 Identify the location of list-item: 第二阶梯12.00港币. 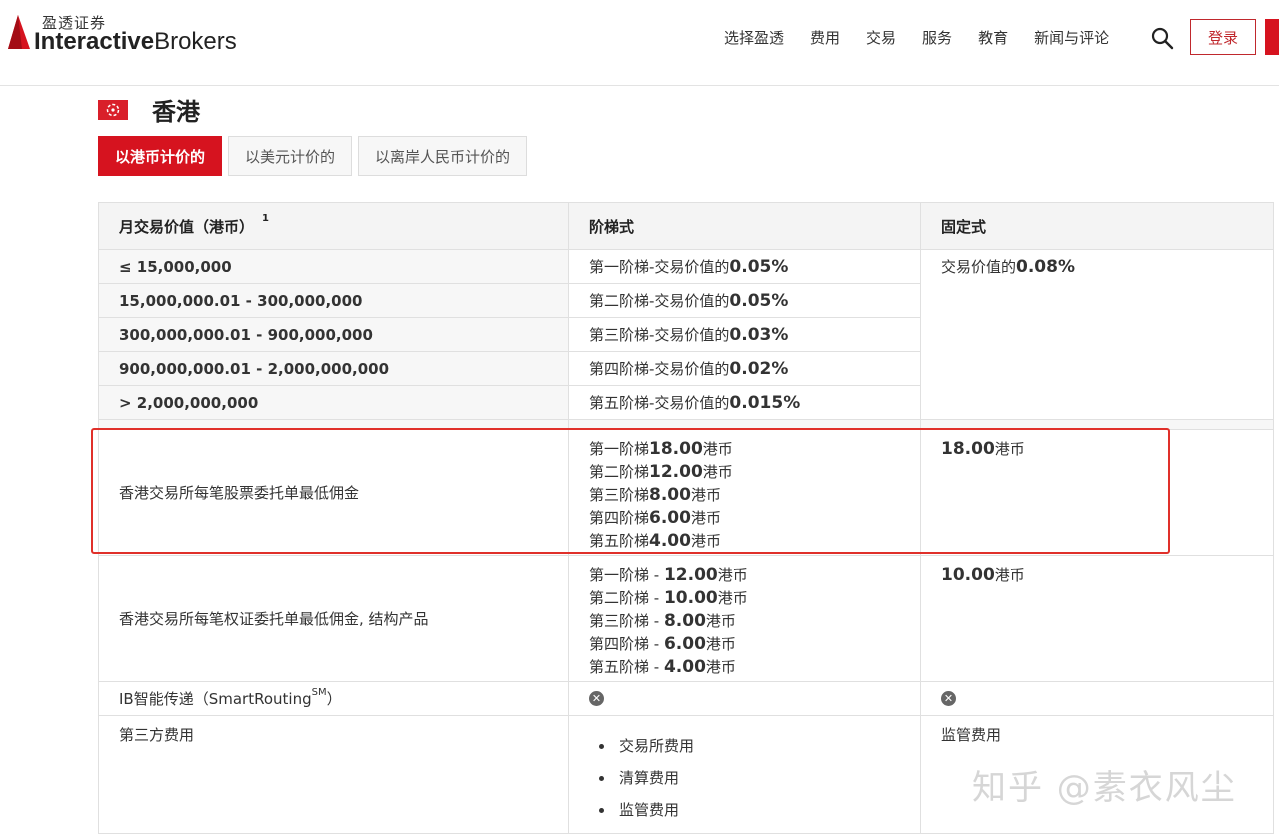
(661, 472).